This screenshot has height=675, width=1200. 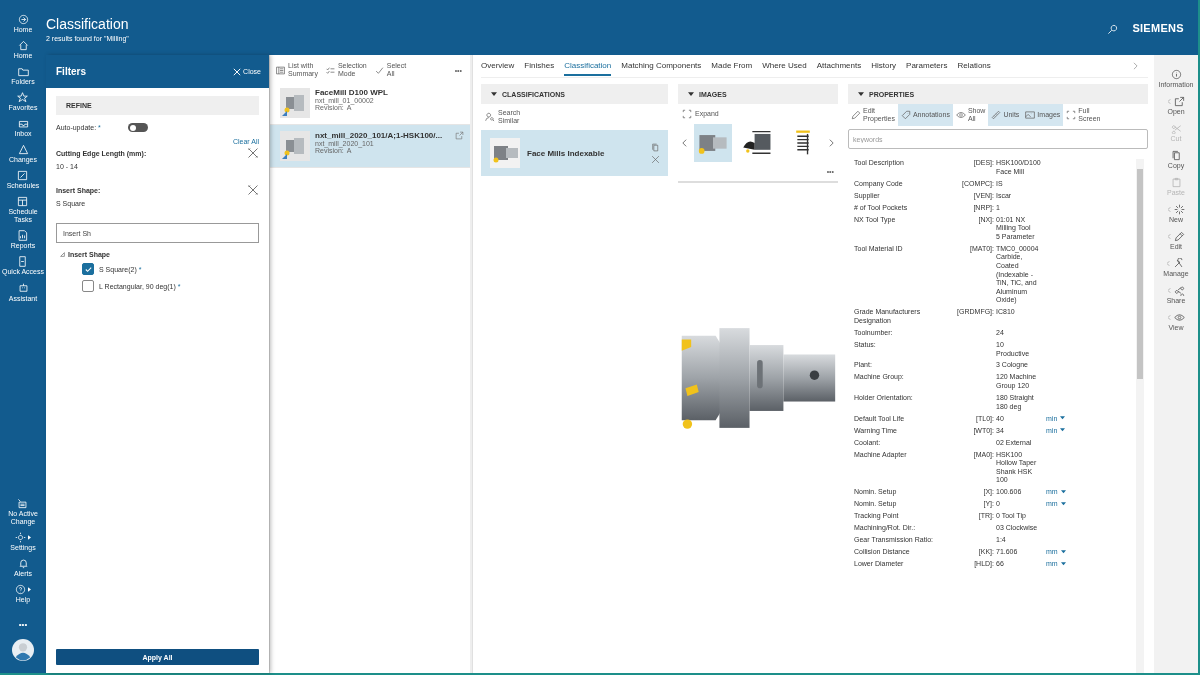 What do you see at coordinates (732, 66) in the screenshot?
I see `tab: Made From` at bounding box center [732, 66].